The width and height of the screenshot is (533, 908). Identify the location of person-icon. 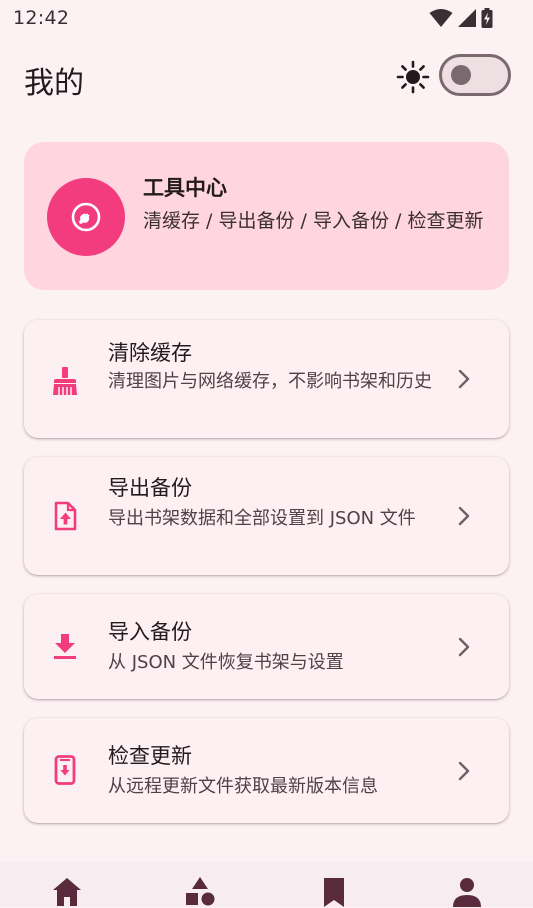
(467, 891).